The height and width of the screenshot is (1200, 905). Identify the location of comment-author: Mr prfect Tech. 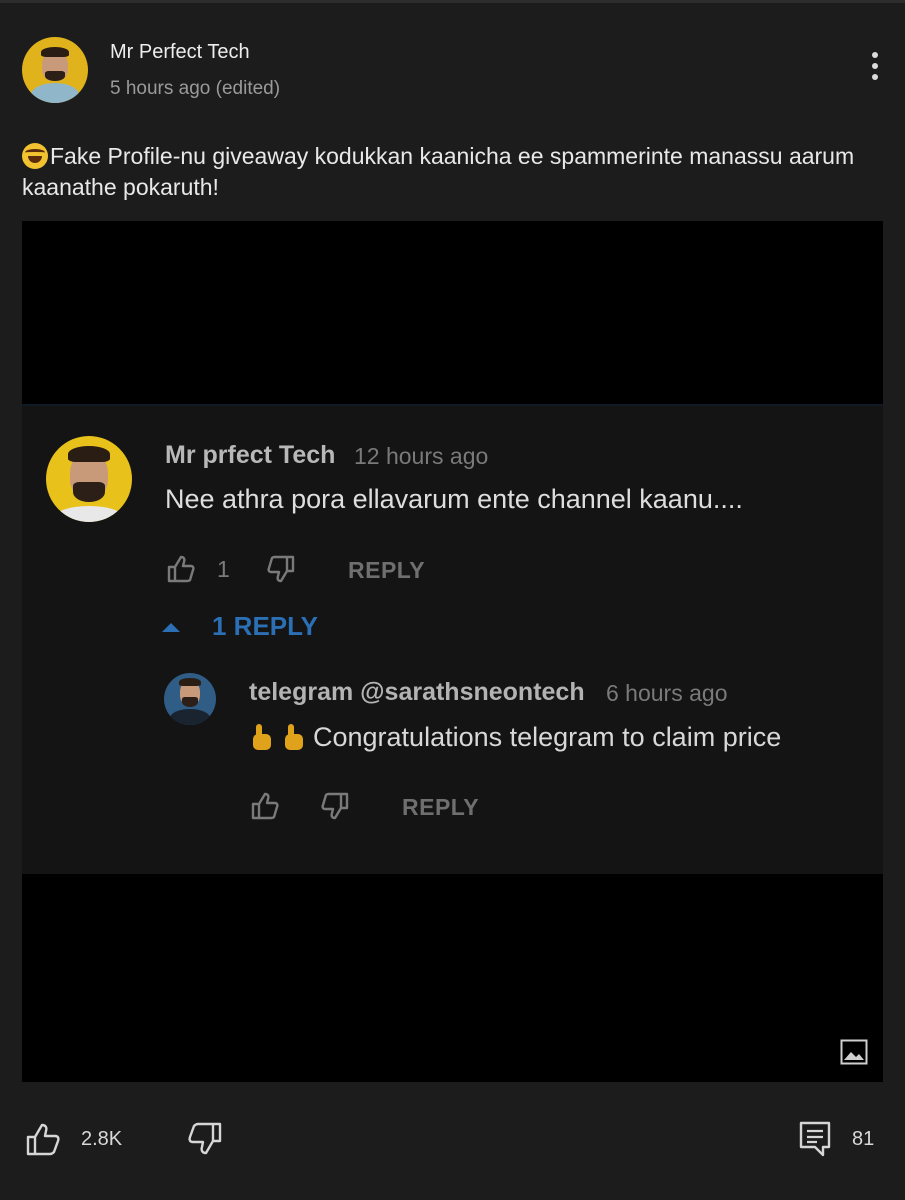
(250, 455).